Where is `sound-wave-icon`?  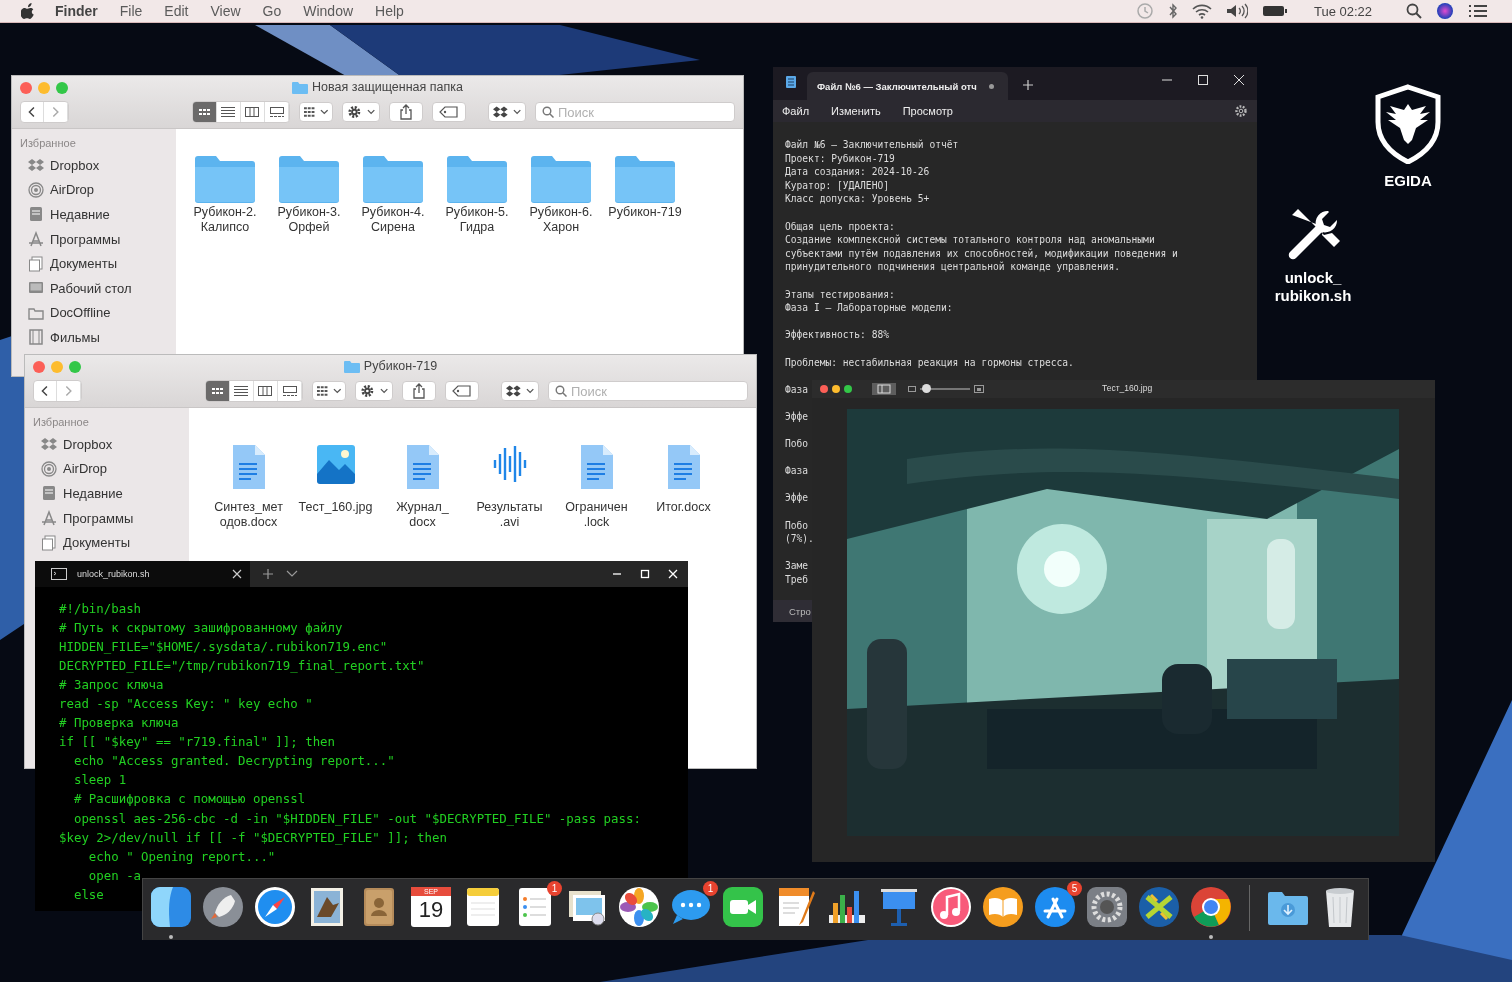 sound-wave-icon is located at coordinates (509, 464).